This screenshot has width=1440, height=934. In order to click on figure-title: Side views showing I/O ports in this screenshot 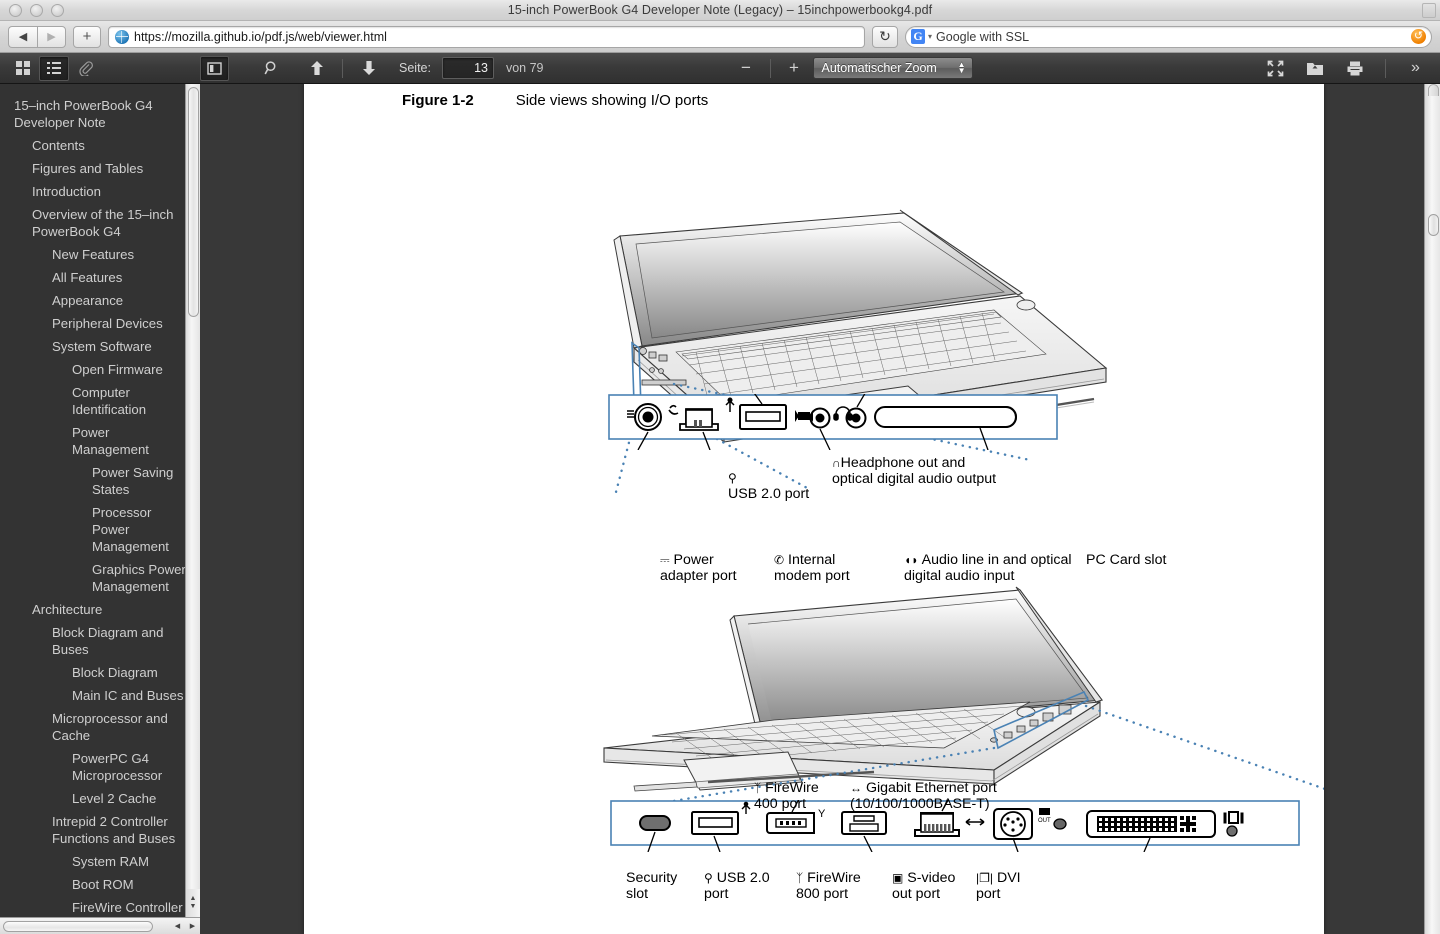, I will do `click(612, 100)`.